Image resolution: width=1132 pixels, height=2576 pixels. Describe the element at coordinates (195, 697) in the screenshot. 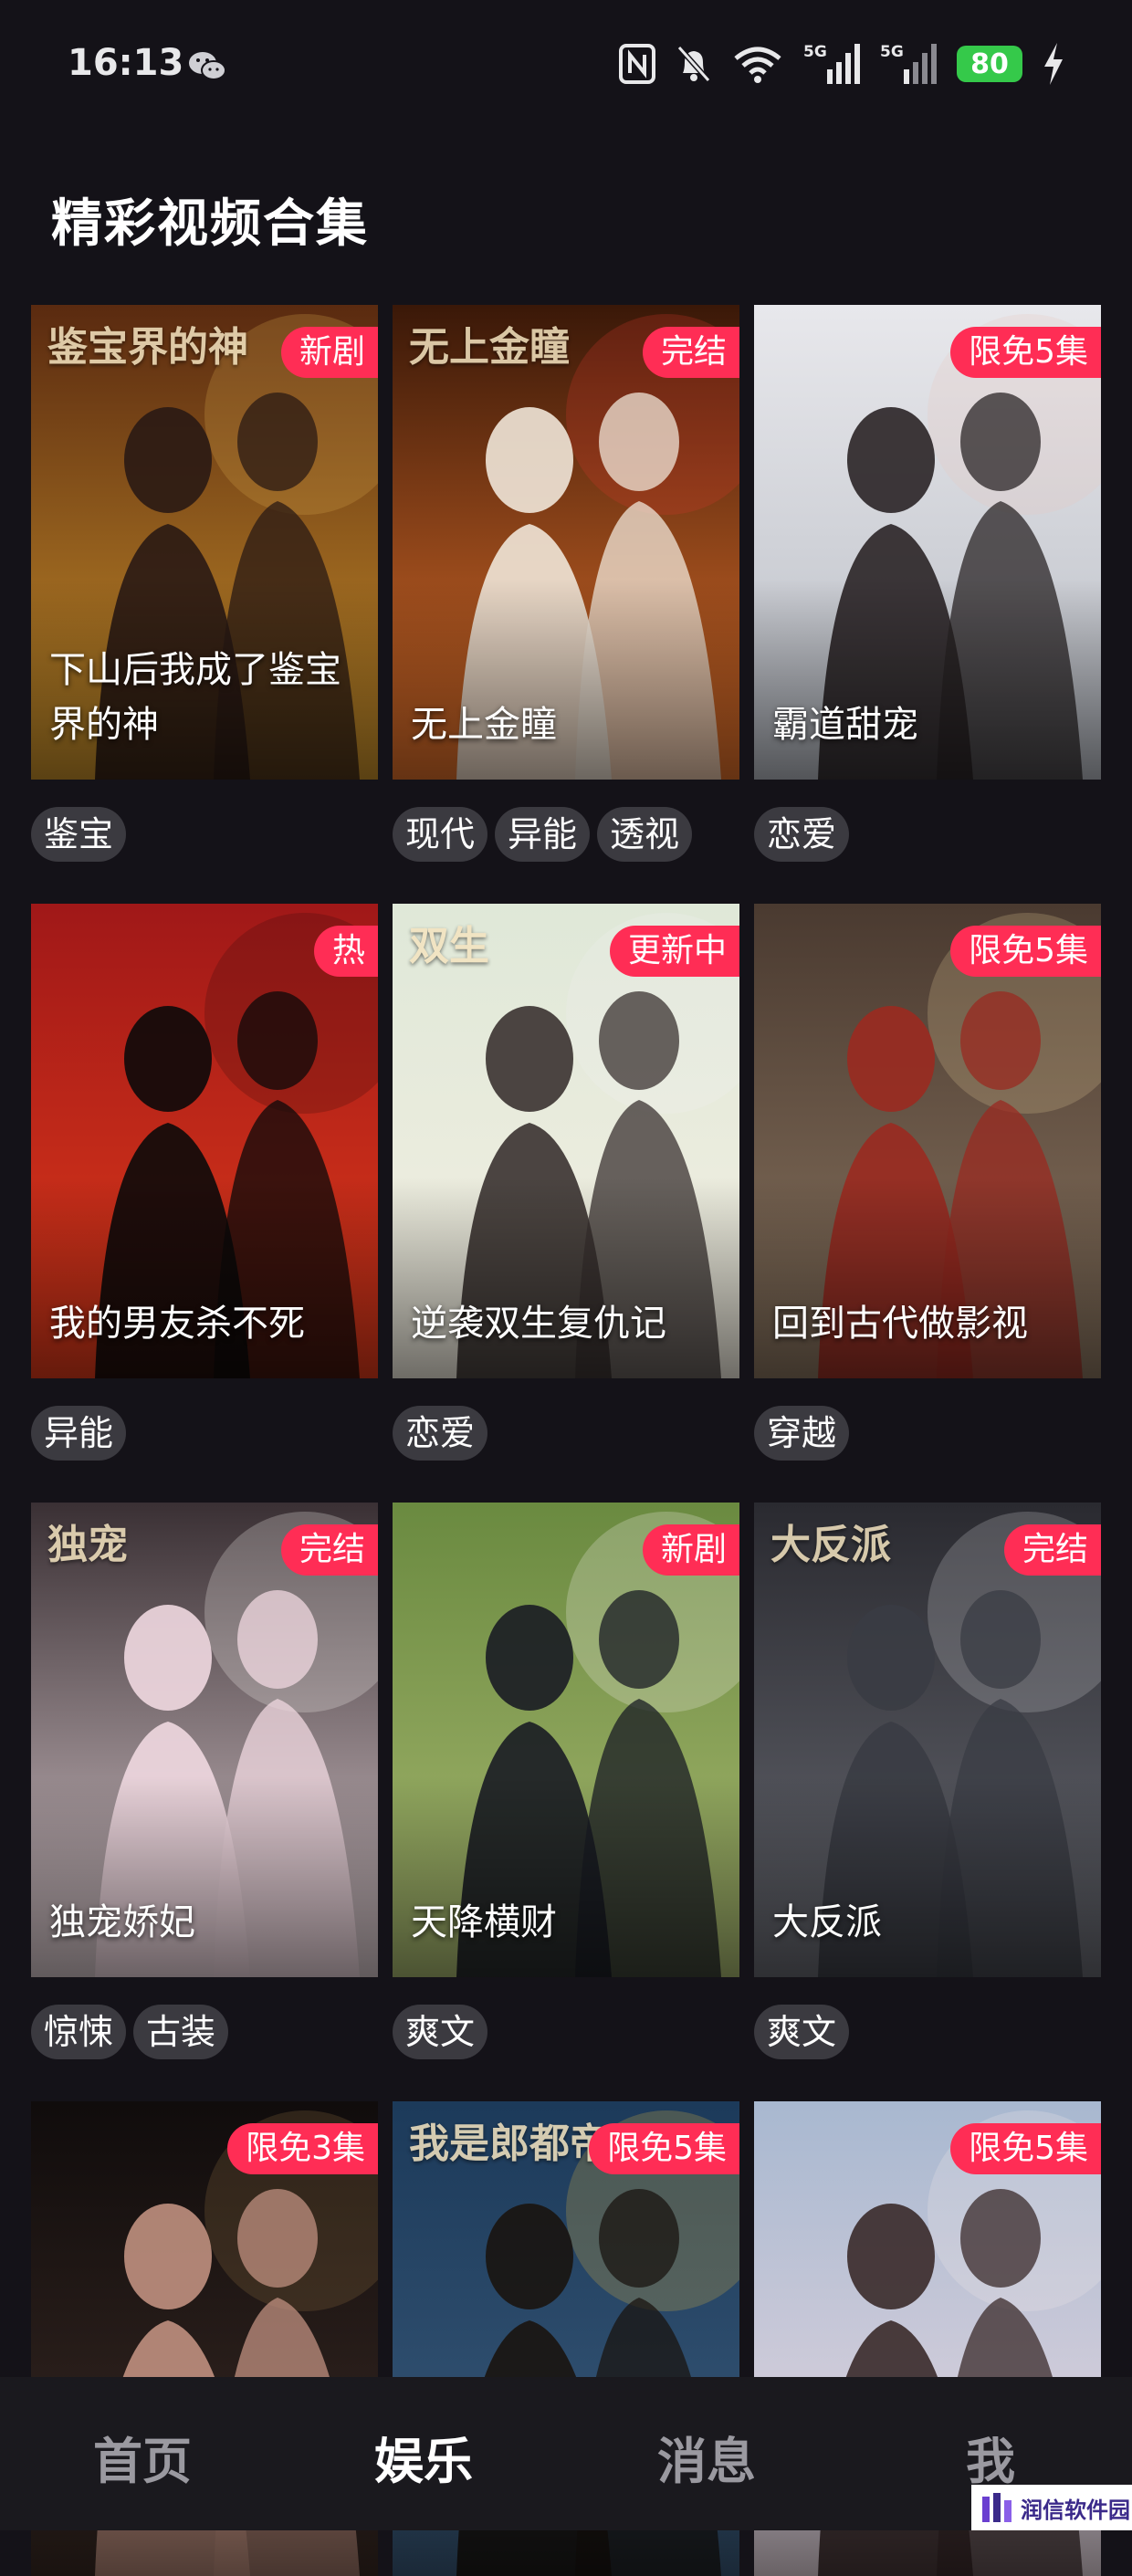

I see `video-title: 下山后我成了鉴宝界的神` at that location.